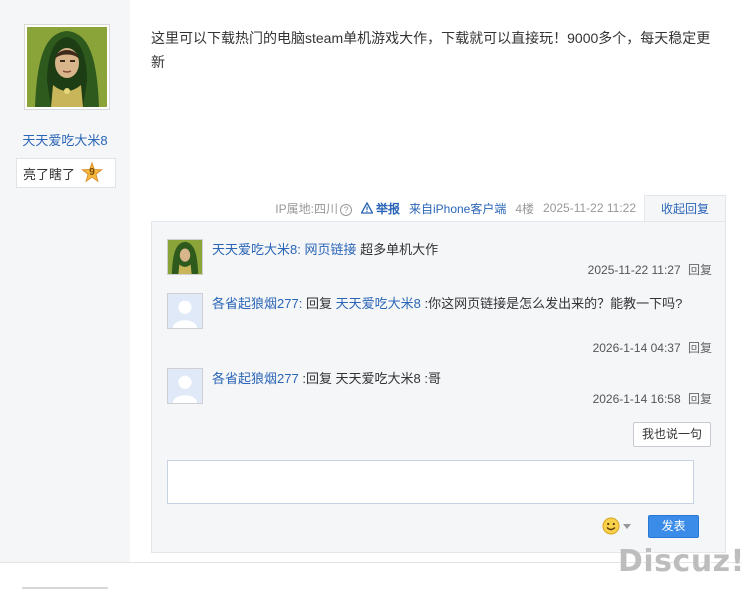 The width and height of the screenshot is (742, 589). What do you see at coordinates (462, 379) in the screenshot?
I see `reply-text: 各省起狼烟277 :回复 天天爱吃大米8 :哥` at bounding box center [462, 379].